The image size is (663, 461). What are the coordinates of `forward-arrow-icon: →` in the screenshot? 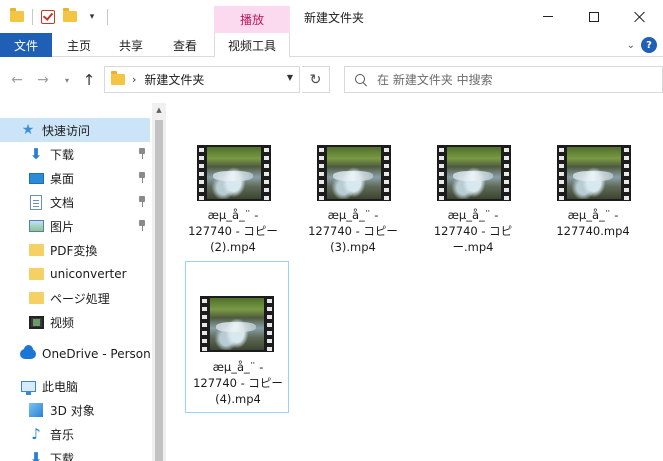 It's located at (43, 80).